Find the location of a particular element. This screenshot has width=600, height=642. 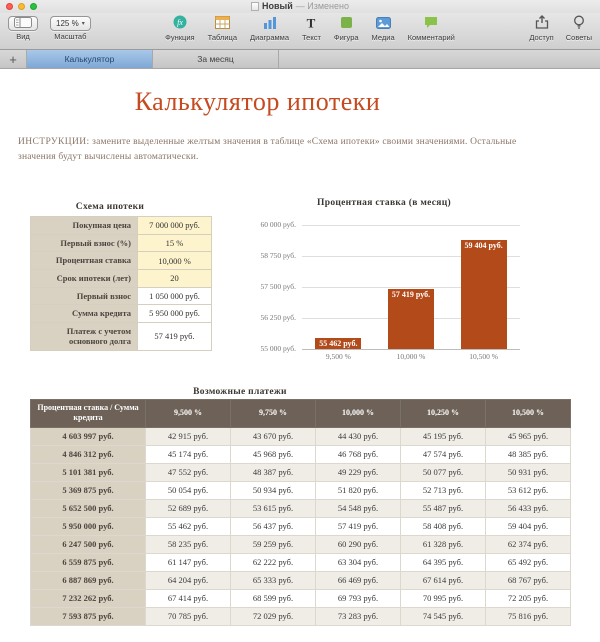

payments-cell: 64 204 руб. is located at coordinates (188, 580).